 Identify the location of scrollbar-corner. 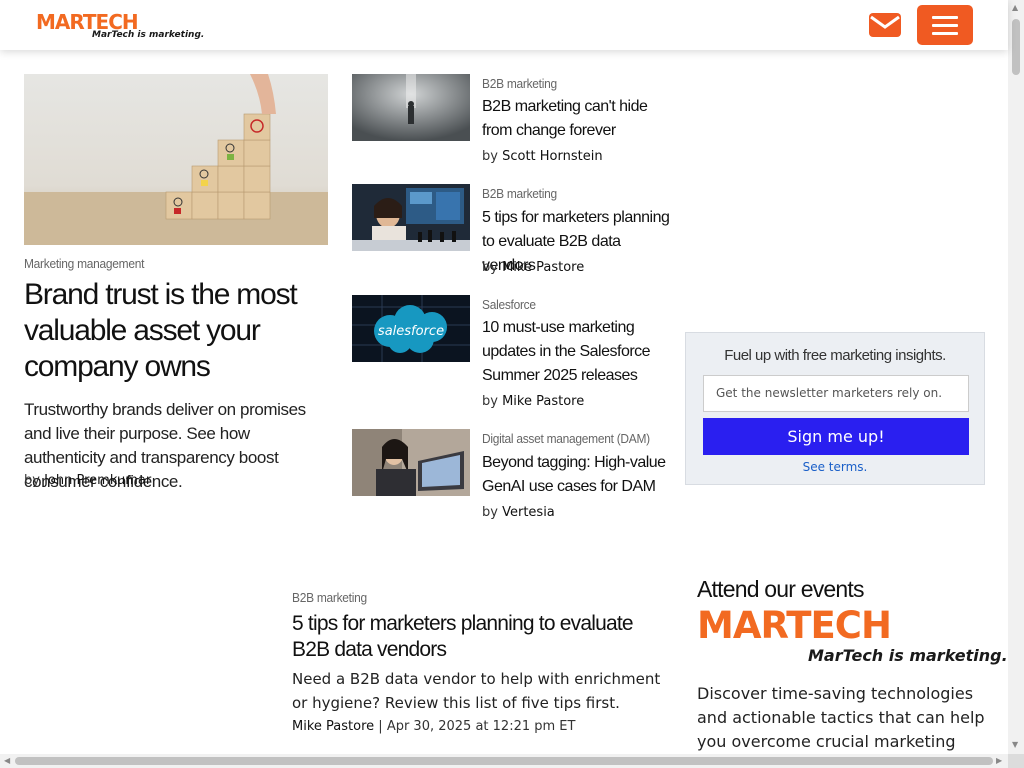
(1016, 761).